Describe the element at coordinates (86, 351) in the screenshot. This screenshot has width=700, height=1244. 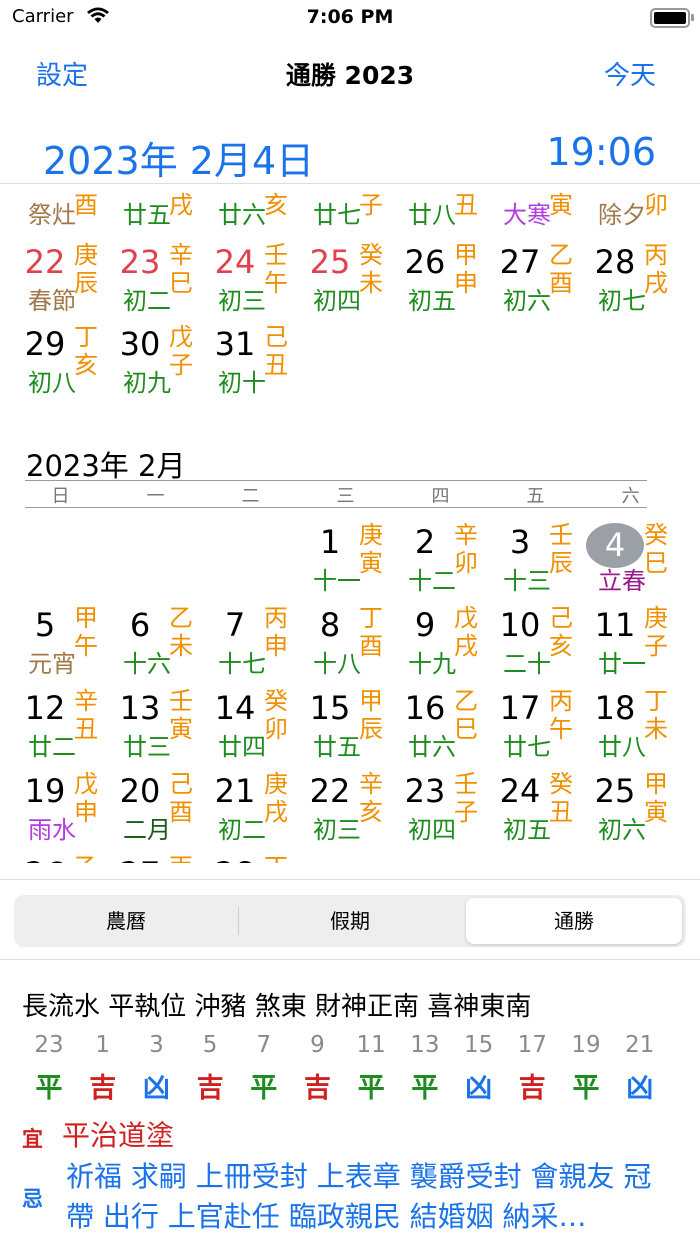
I see `ganzhi: 丁亥` at that location.